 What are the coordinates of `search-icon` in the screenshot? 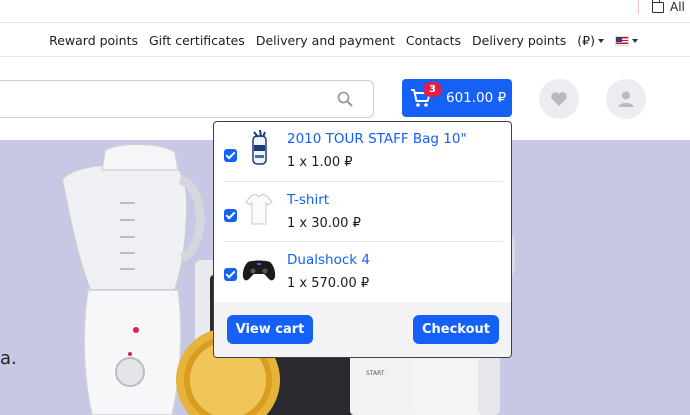 It's located at (345, 99).